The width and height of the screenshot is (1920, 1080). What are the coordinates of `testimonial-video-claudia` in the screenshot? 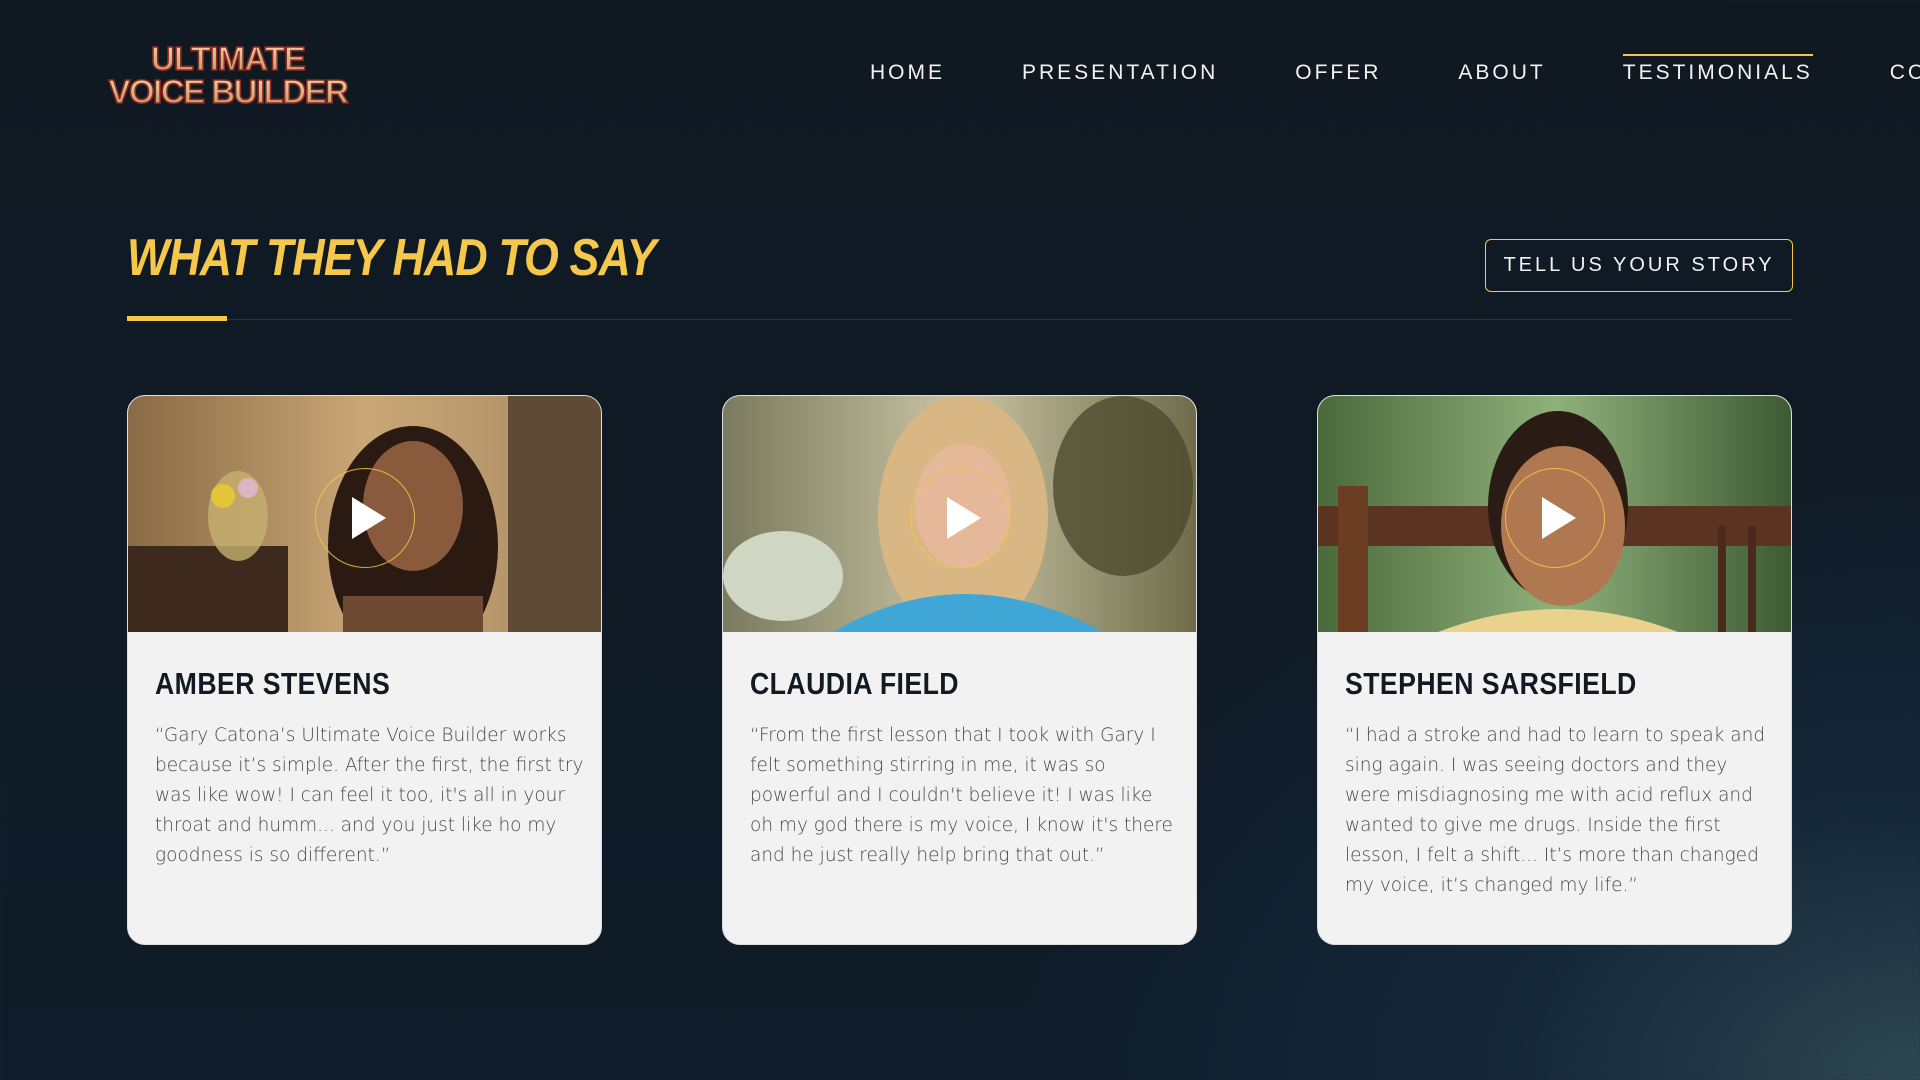 It's located at (959, 514).